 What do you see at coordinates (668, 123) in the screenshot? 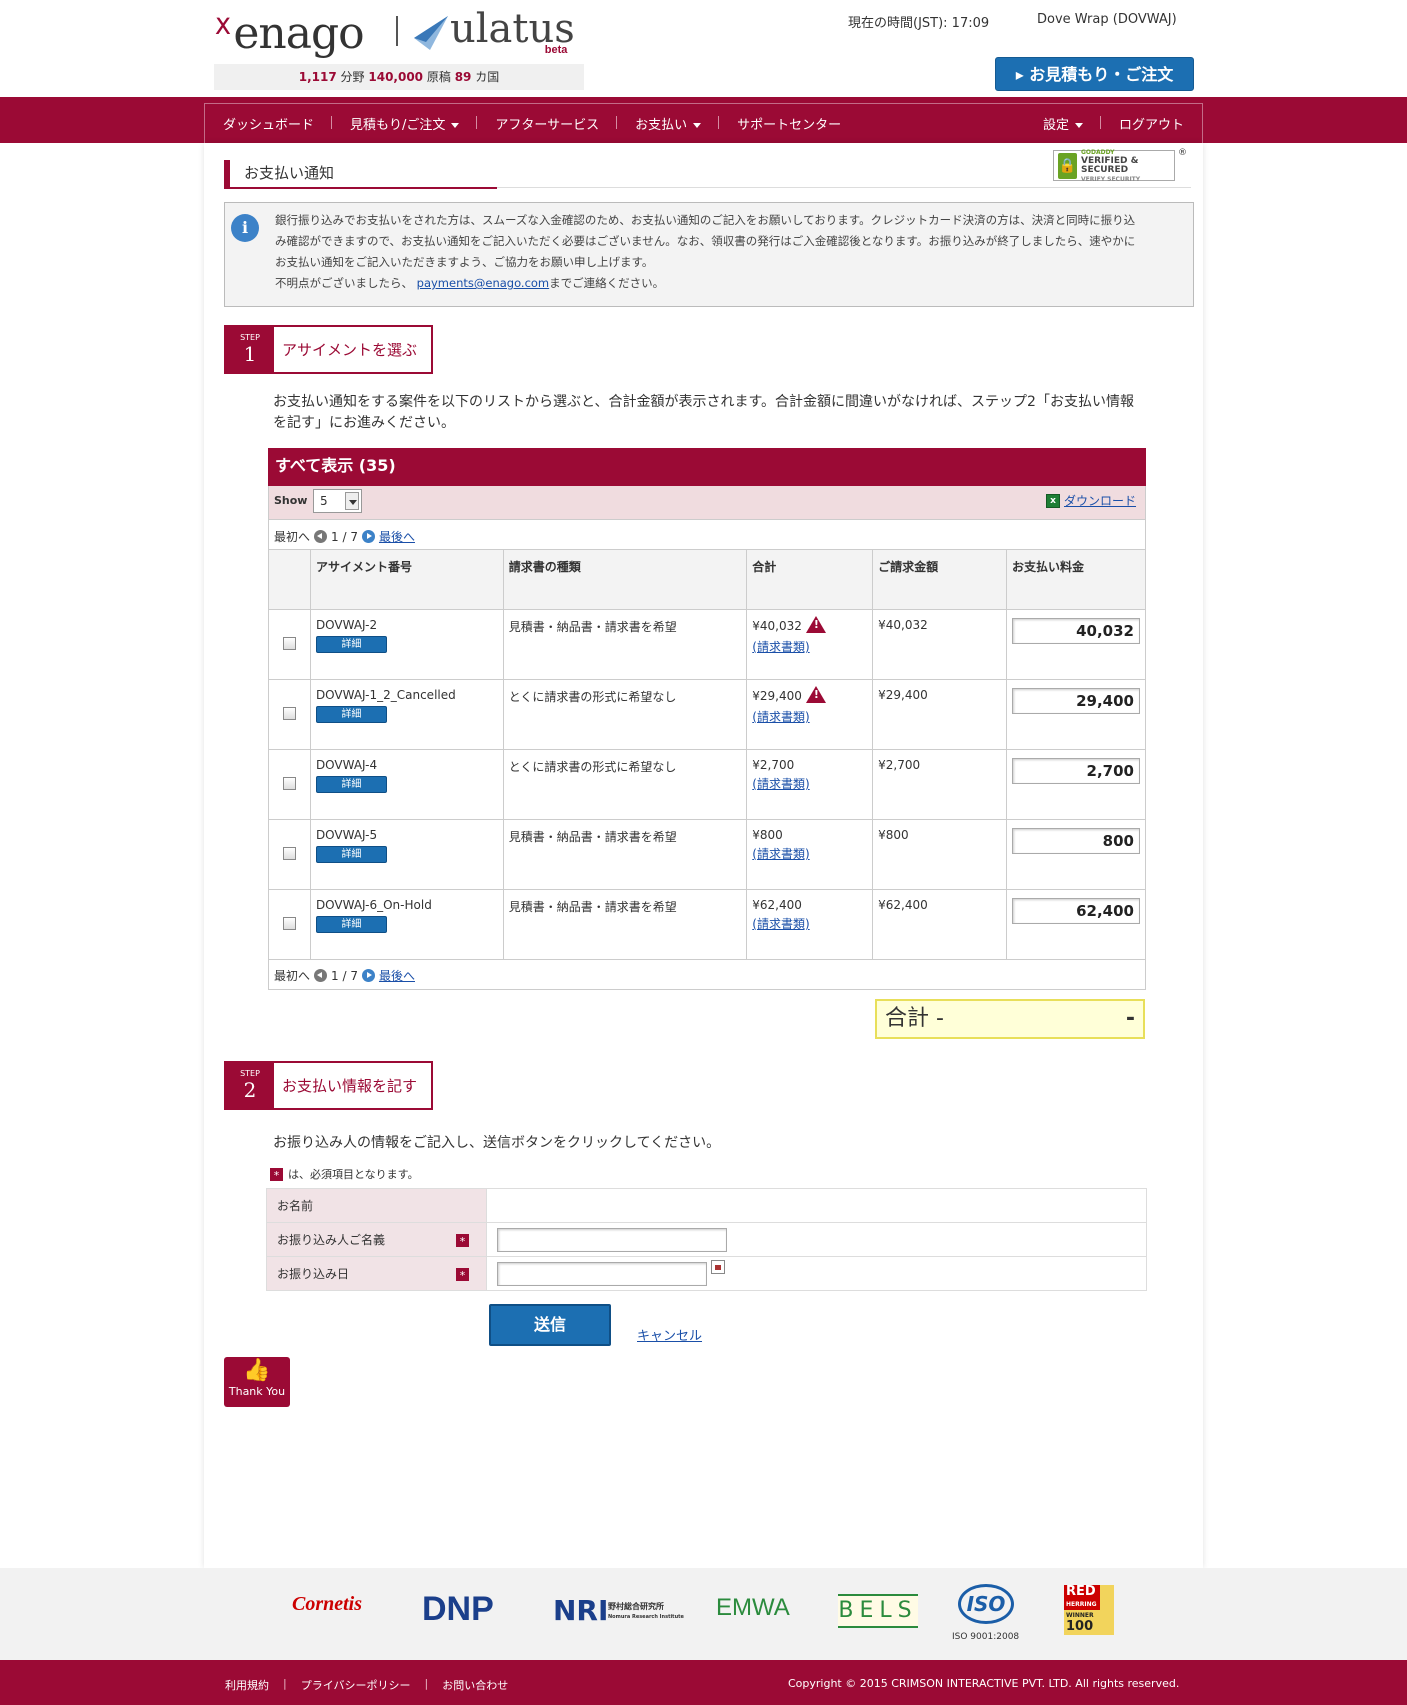
I see `nav-payment: お支払い` at bounding box center [668, 123].